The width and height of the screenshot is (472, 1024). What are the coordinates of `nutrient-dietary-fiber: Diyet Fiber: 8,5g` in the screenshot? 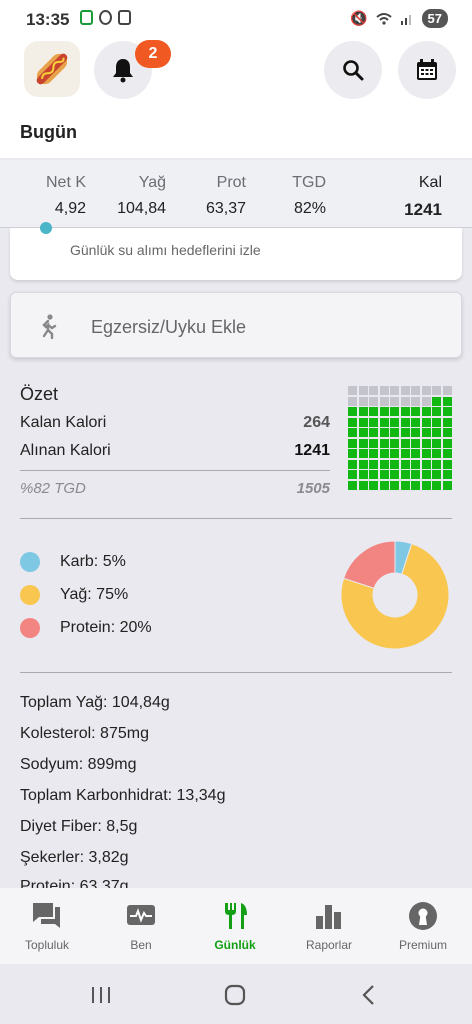 It's located at (79, 826).